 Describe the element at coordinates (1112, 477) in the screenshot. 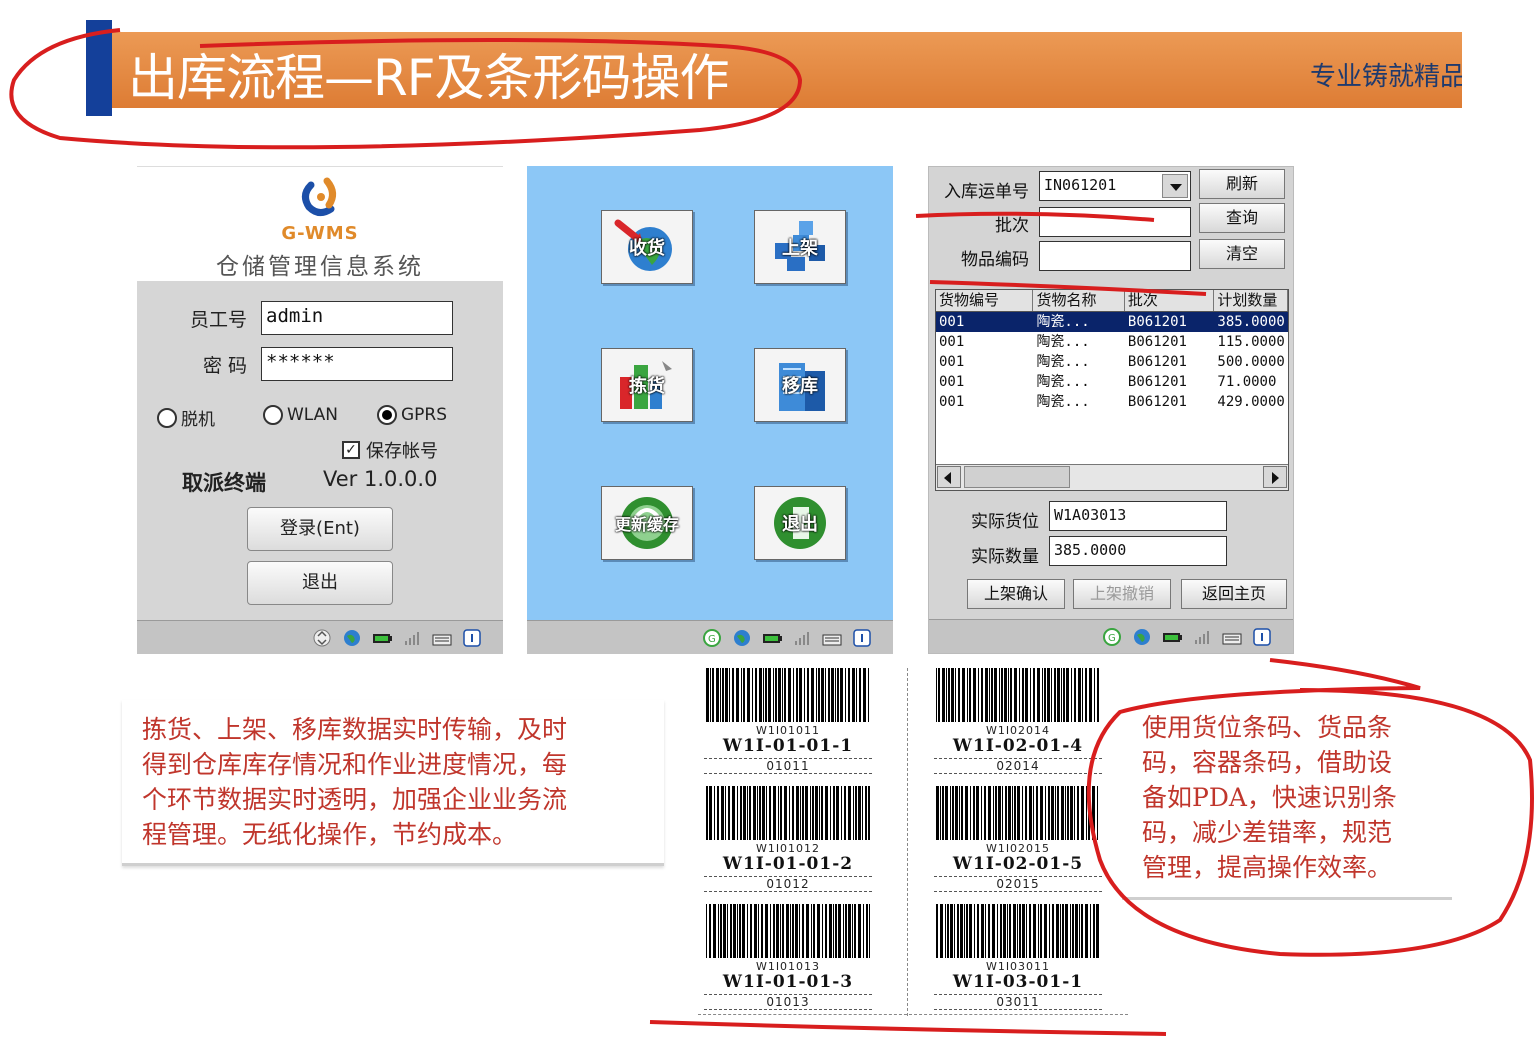

I see `horizontal-scrollbar` at that location.